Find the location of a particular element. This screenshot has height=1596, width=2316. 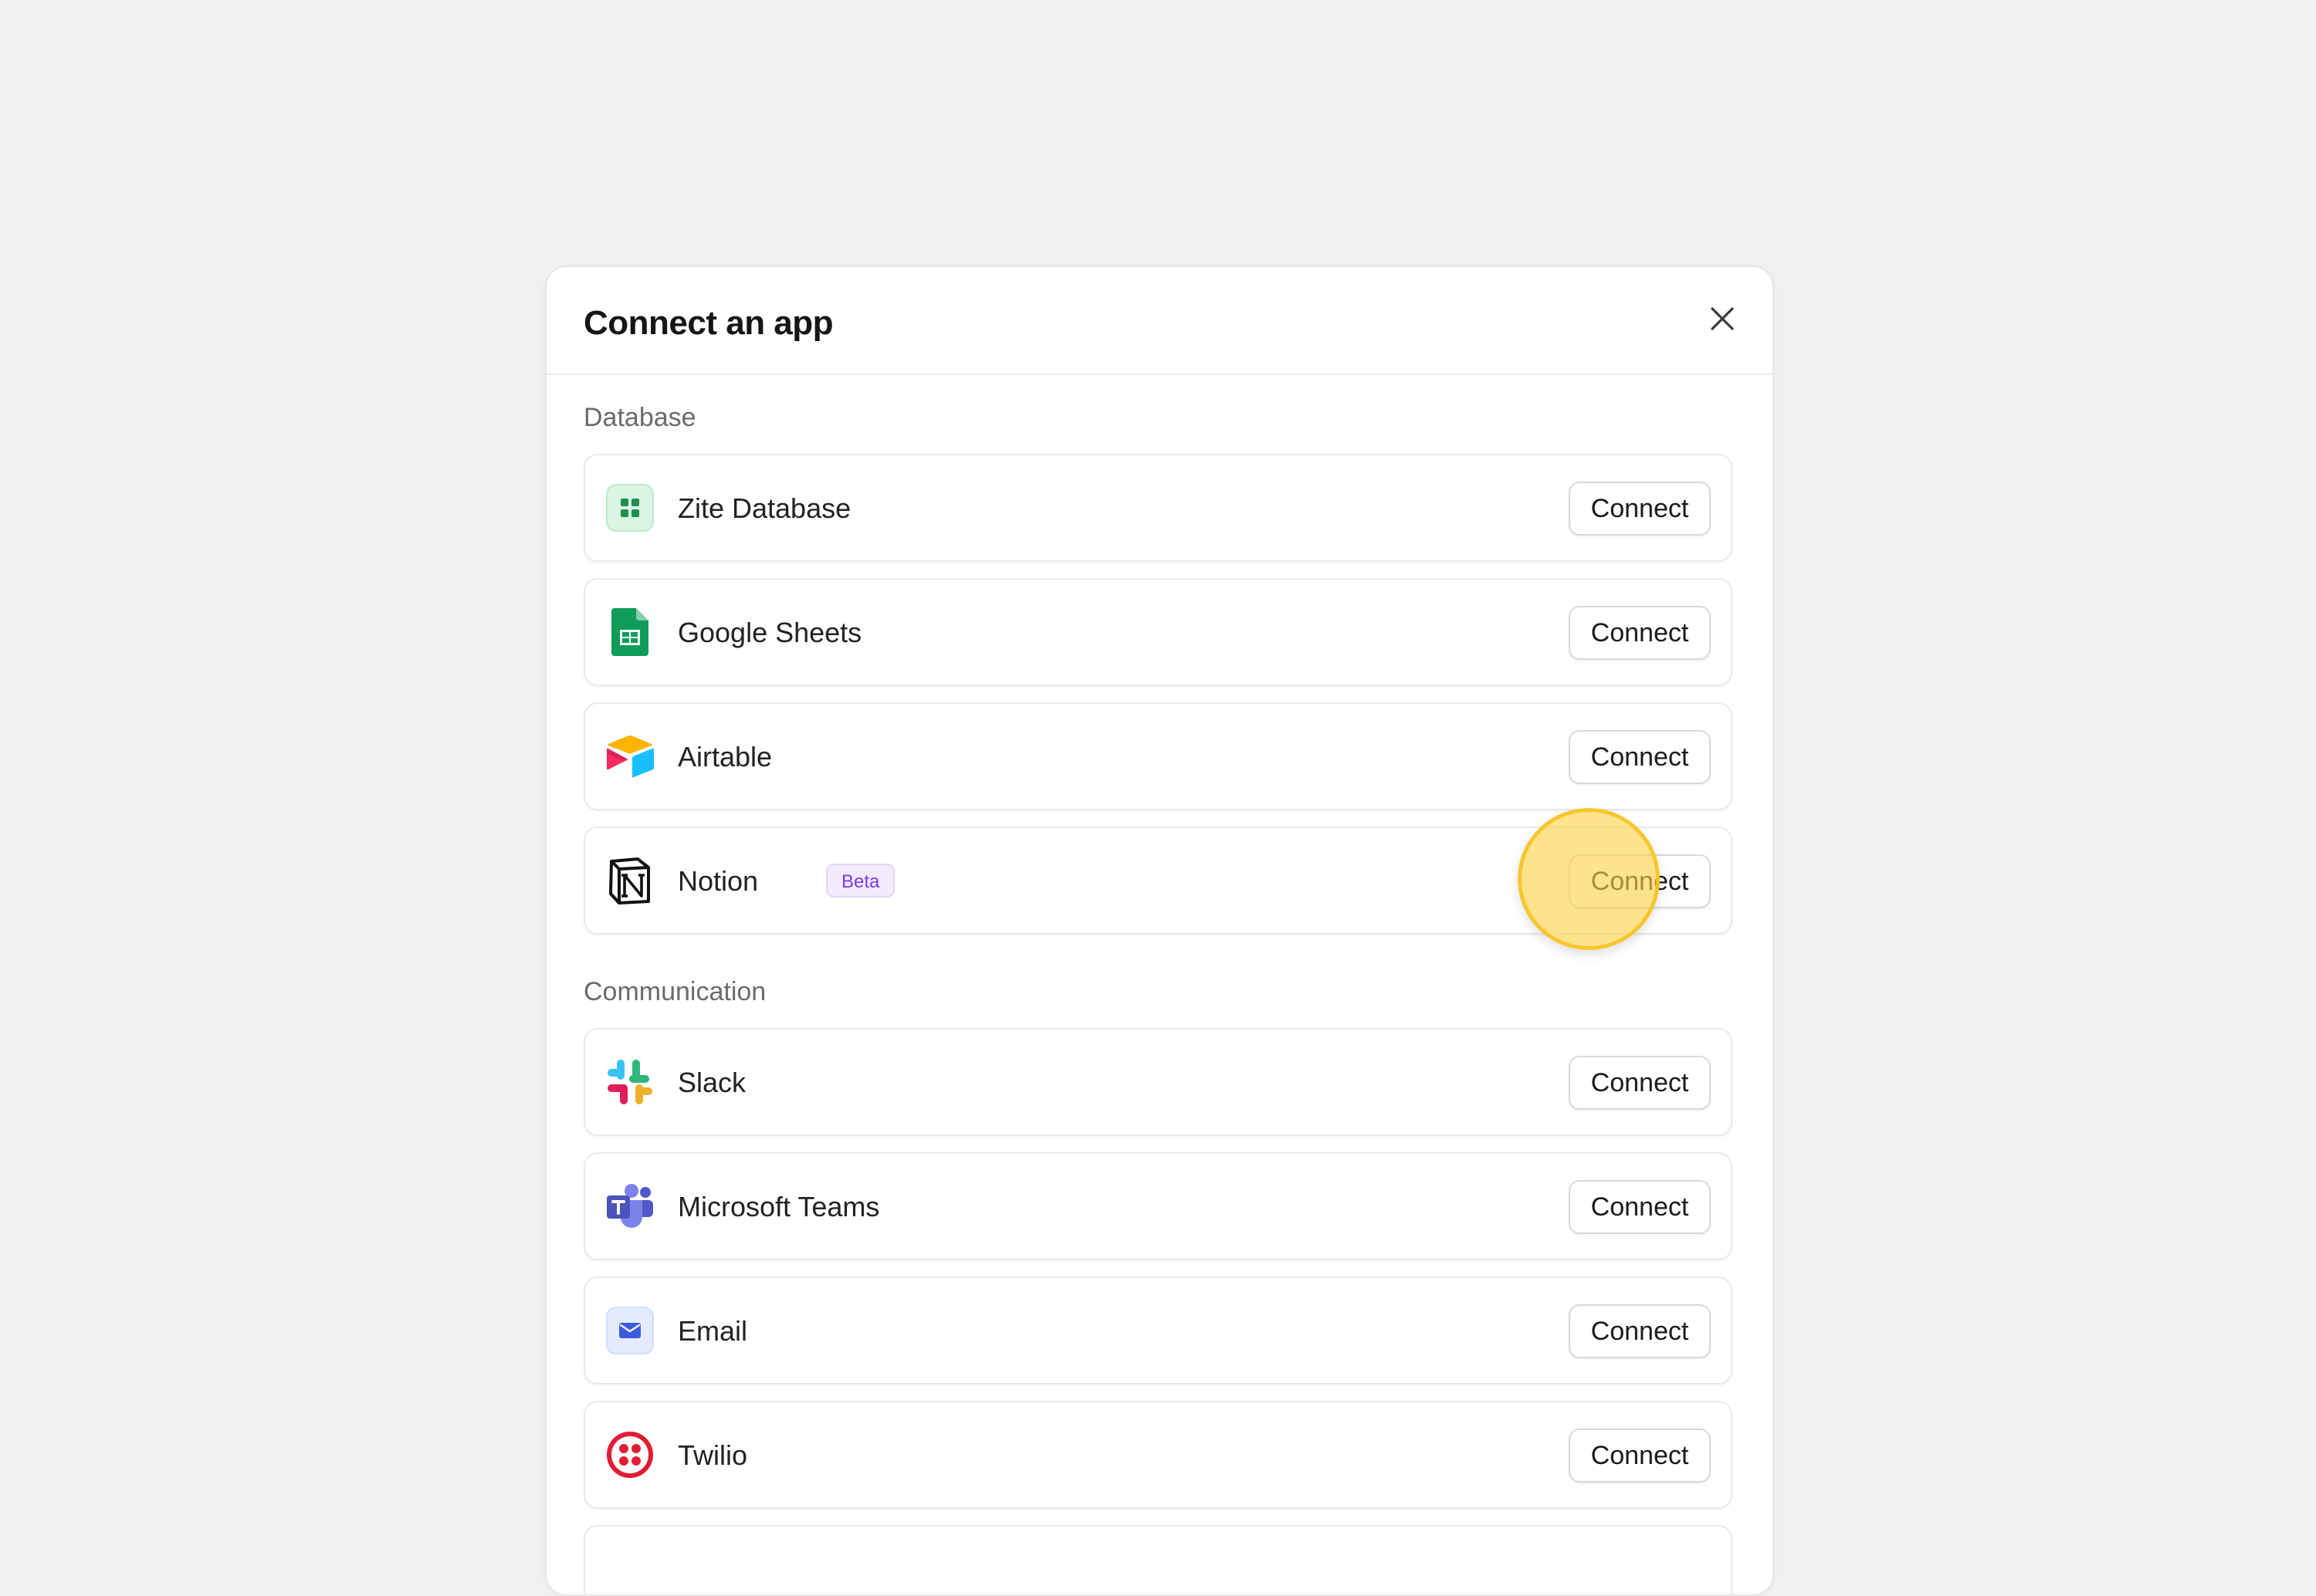

section-label-database: Database is located at coordinates (640, 418).